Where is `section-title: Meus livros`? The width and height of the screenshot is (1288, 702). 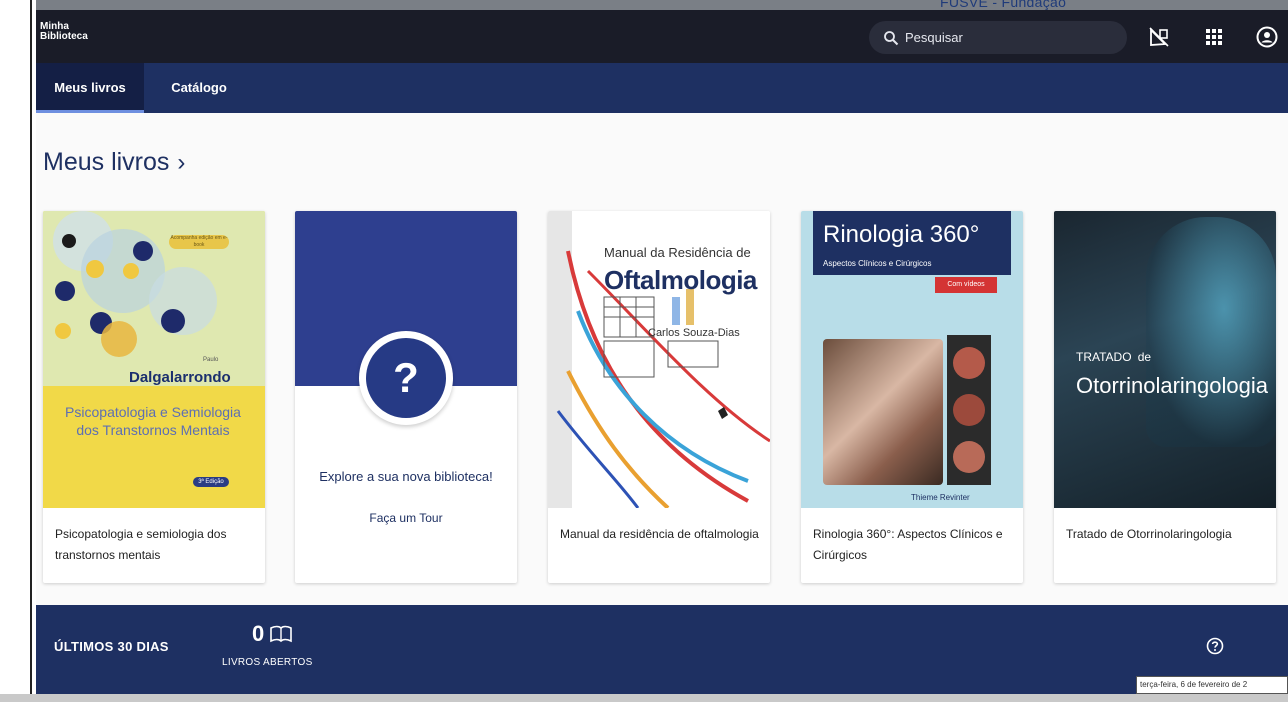 section-title: Meus livros is located at coordinates (106, 162).